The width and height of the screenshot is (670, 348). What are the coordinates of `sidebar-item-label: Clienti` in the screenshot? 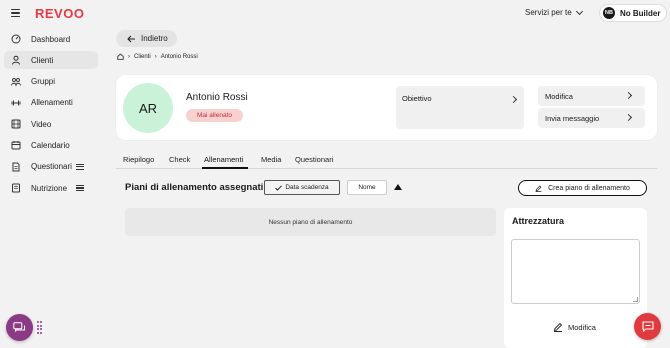 It's located at (42, 60).